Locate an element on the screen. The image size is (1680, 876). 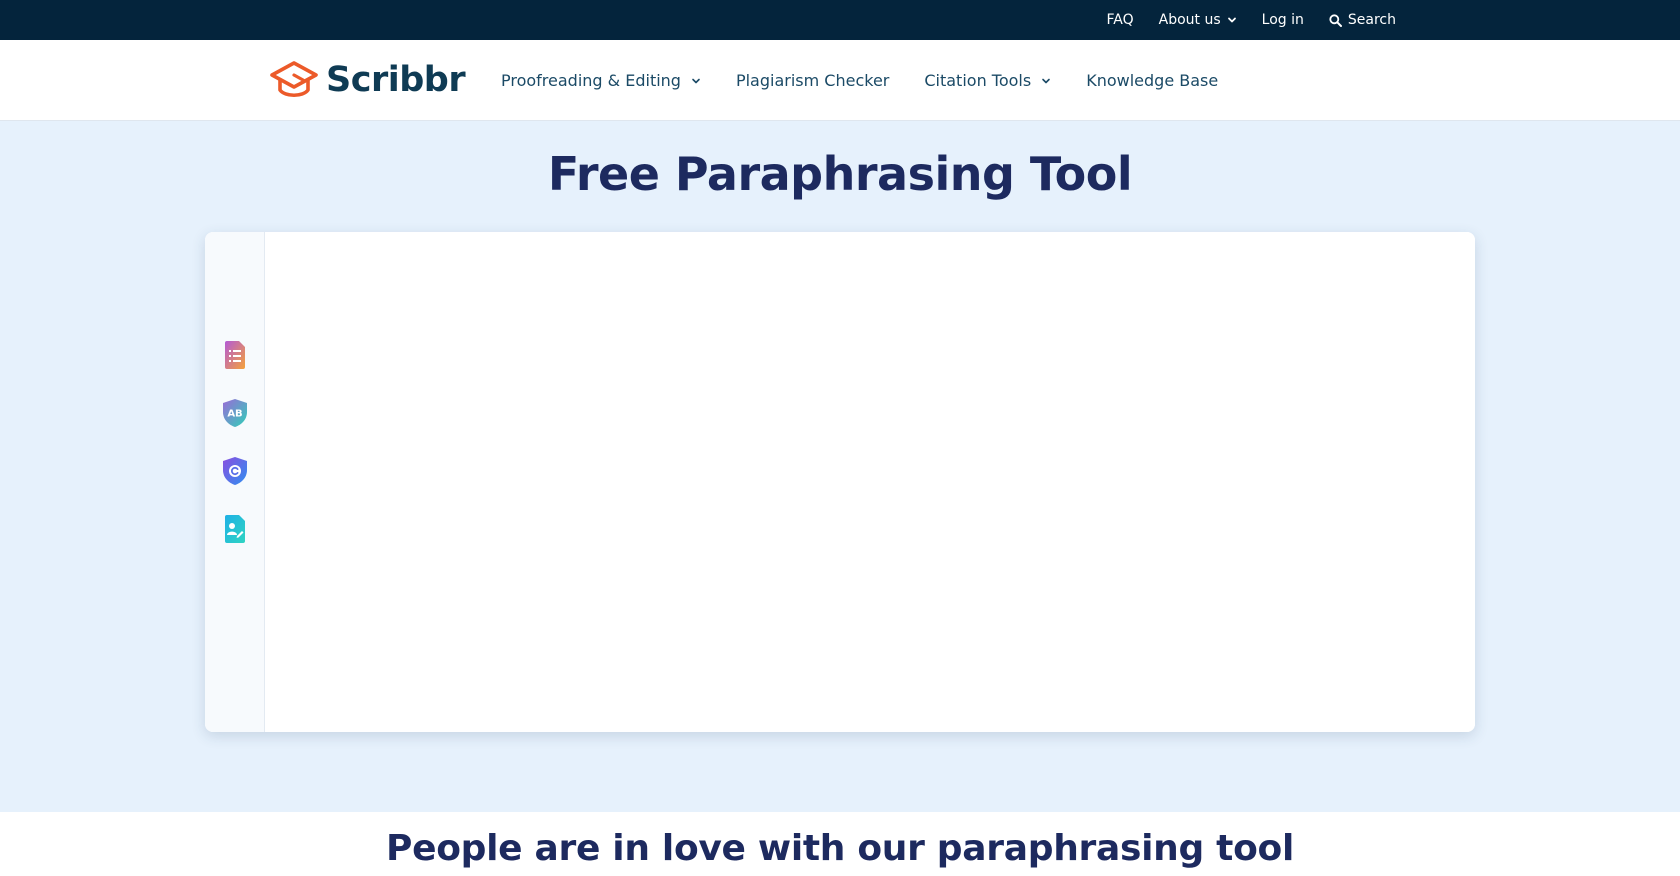
nav-plagiarism-label: Plagiarism Checker is located at coordinates (812, 80).